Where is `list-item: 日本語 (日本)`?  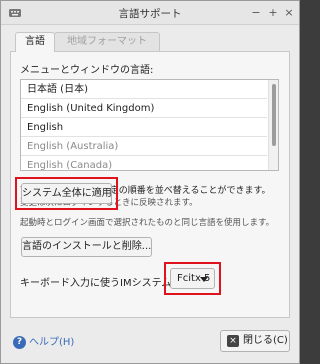 list-item: 日本語 (日本) is located at coordinates (144, 89).